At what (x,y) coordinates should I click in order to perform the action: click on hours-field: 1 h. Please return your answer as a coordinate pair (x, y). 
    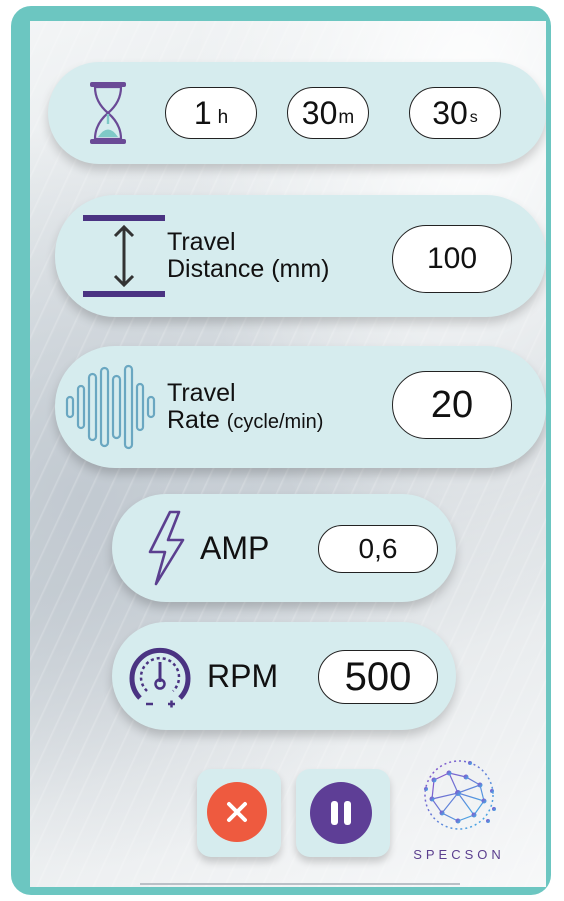
    Looking at the image, I should click on (211, 113).